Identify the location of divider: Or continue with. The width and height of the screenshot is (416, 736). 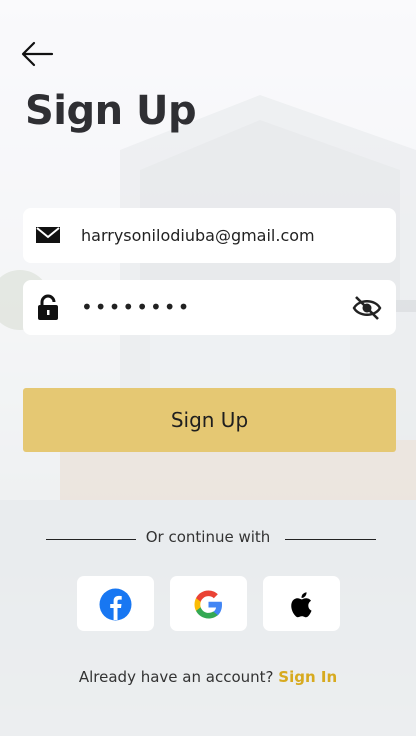
(208, 539).